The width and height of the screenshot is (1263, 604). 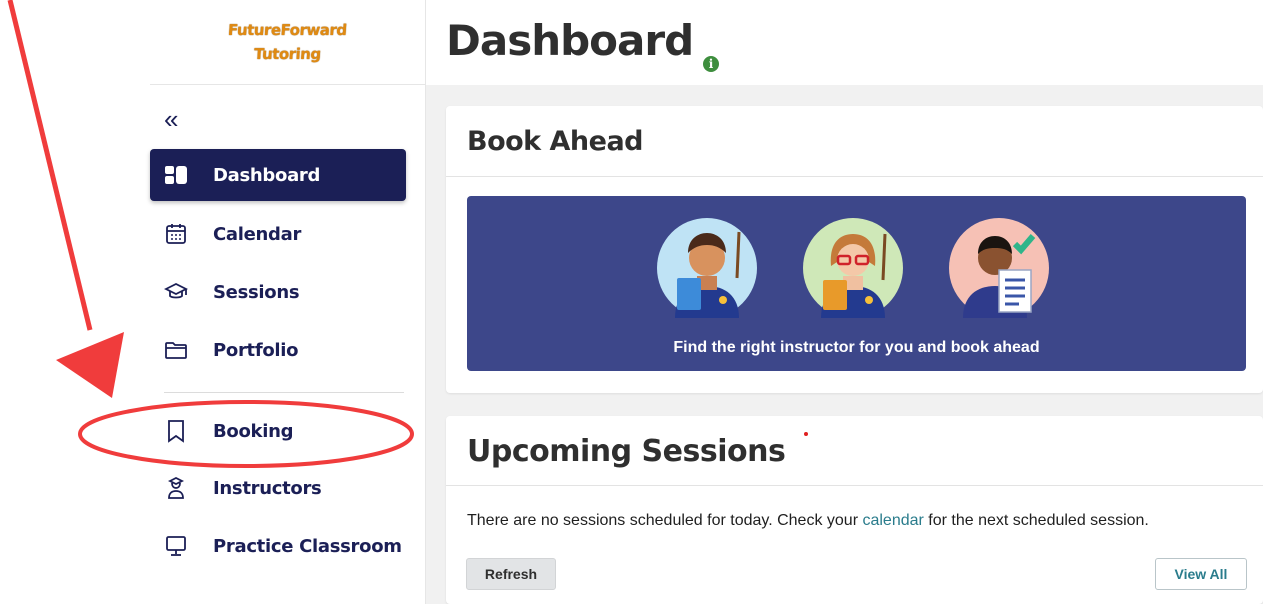 I want to click on sidebar-item-dashboard: Dashboard, so click(x=278, y=175).